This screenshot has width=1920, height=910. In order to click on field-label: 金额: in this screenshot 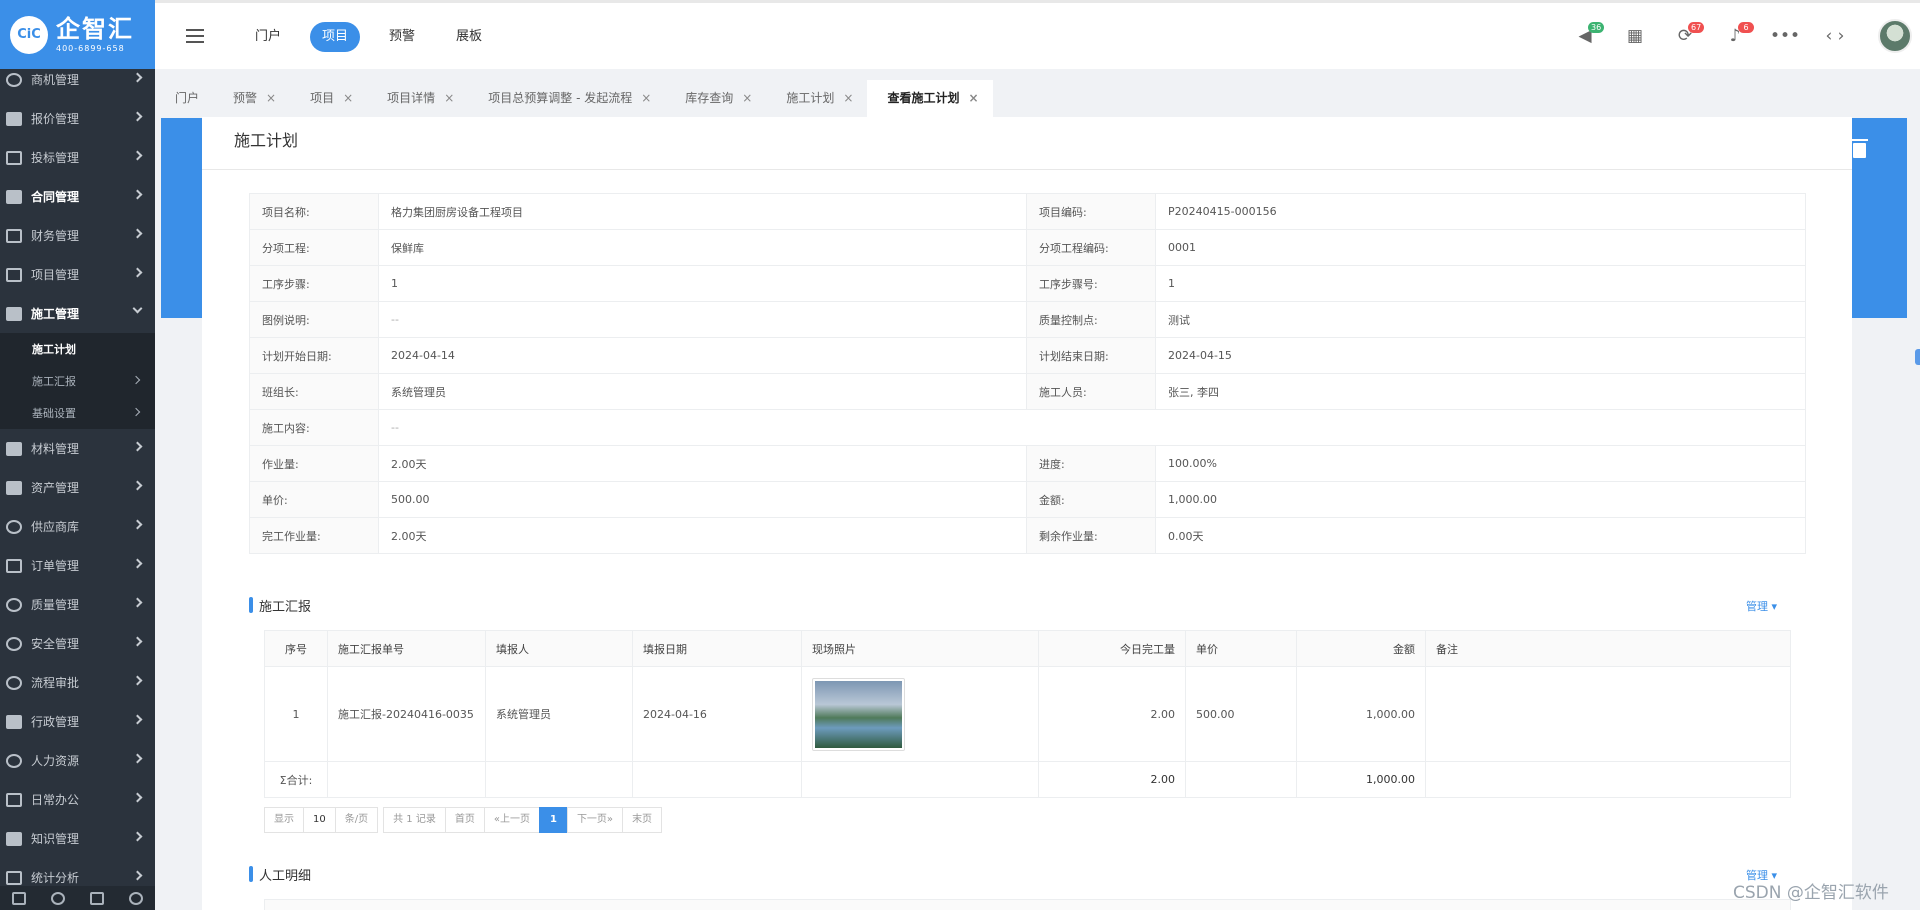, I will do `click(1091, 499)`.